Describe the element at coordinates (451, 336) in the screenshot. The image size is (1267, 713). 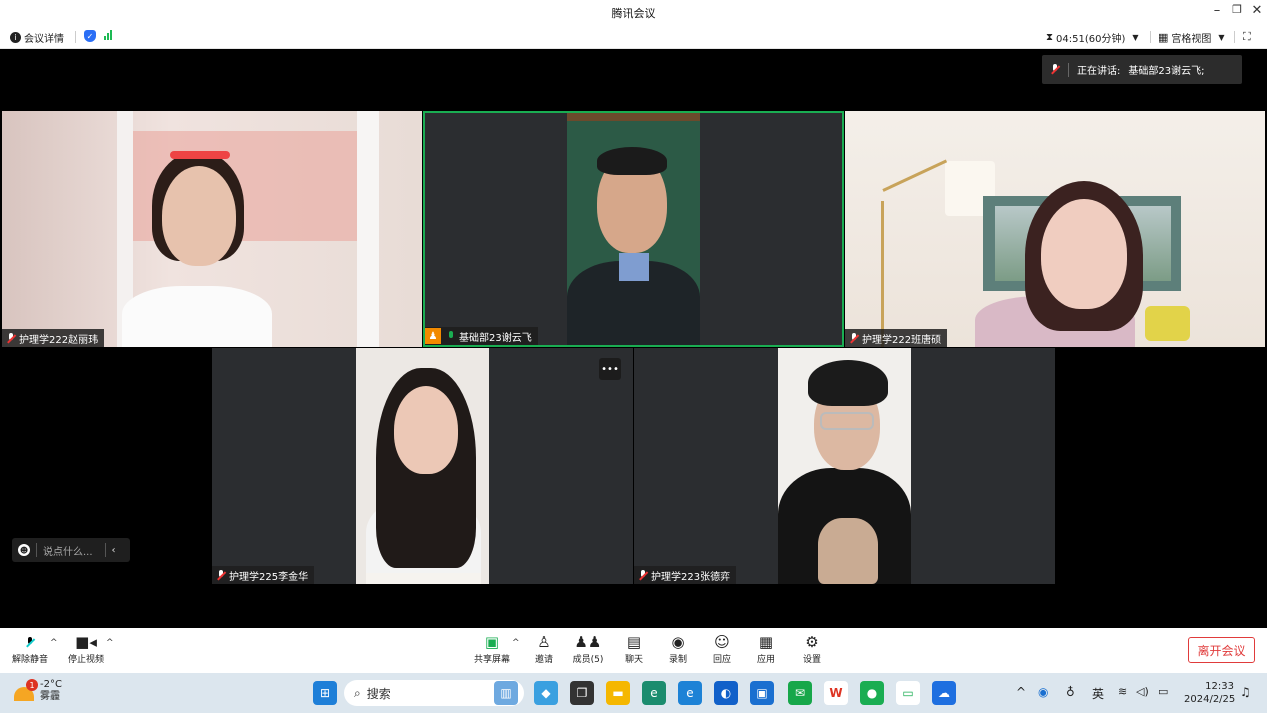
I see `mic-active-icon` at that location.